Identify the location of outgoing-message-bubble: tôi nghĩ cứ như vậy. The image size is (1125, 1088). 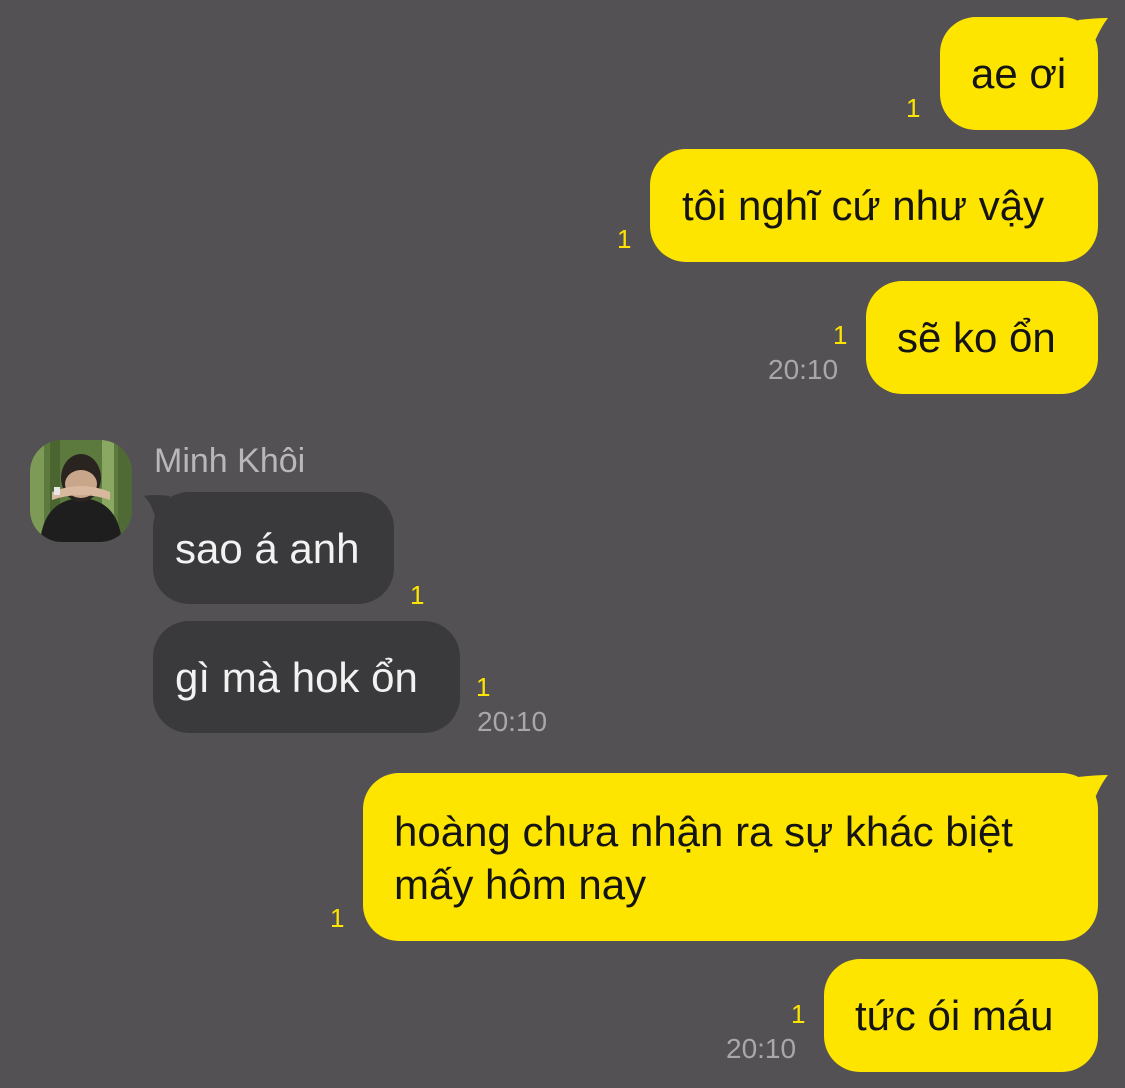
(874, 205).